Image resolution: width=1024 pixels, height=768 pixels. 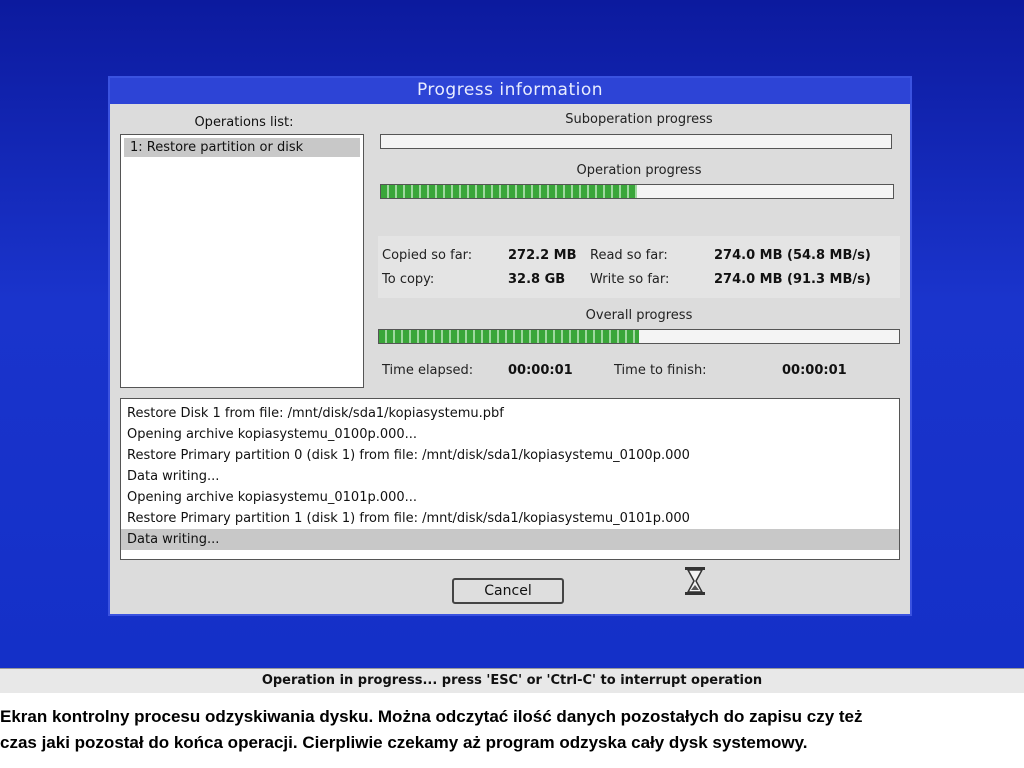 I want to click on to-copy-value: 32.8 GB, so click(x=537, y=279).